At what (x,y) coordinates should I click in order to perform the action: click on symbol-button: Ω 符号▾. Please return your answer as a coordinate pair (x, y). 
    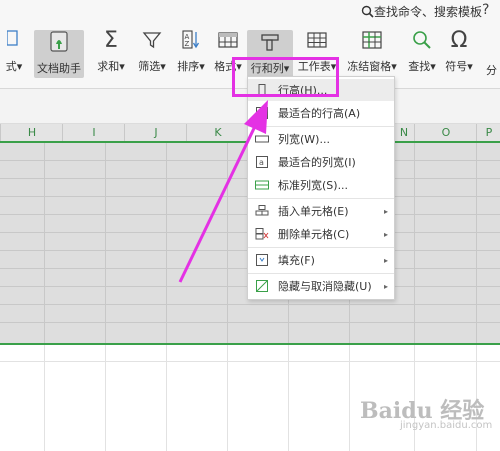
    Looking at the image, I should click on (459, 53).